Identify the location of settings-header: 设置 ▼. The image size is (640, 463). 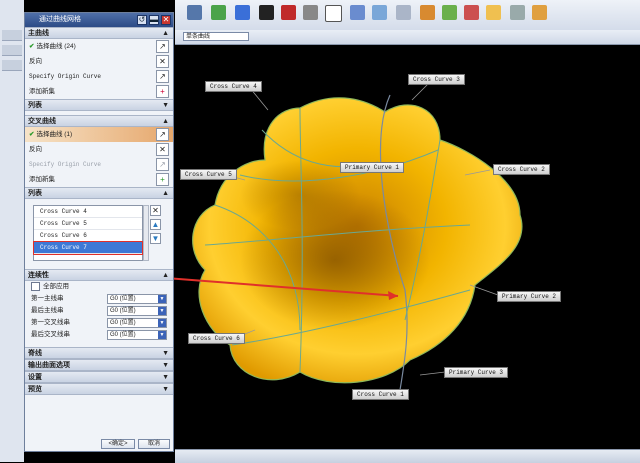
(99, 377).